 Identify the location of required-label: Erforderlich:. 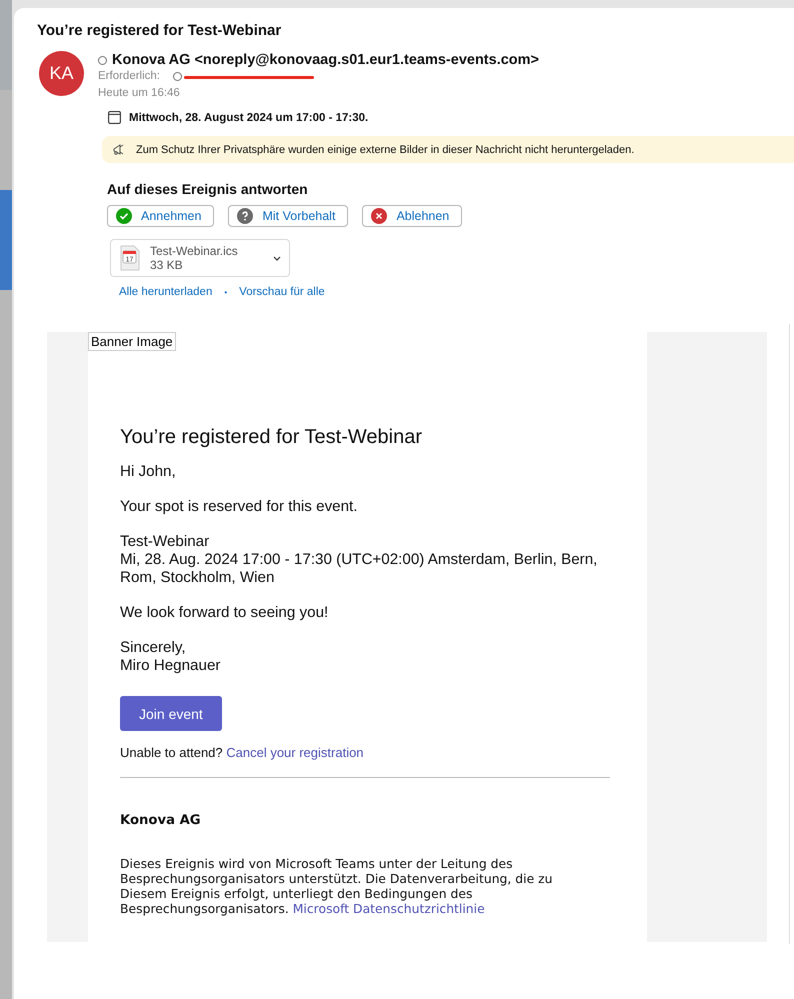
(129, 76).